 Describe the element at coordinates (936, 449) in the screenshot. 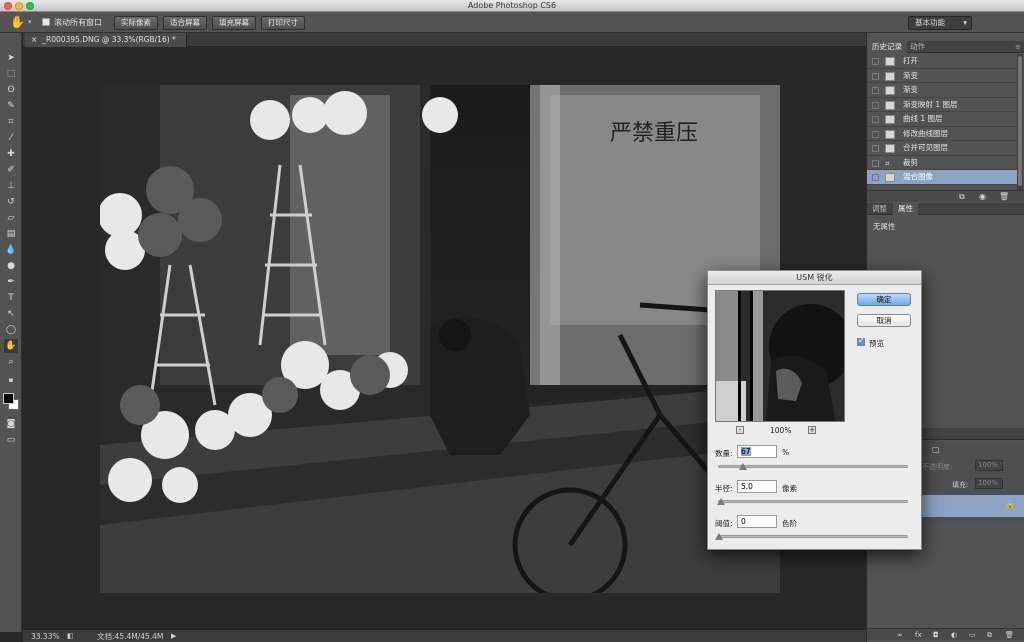

I see `filter-shape-icon: ▢` at that location.